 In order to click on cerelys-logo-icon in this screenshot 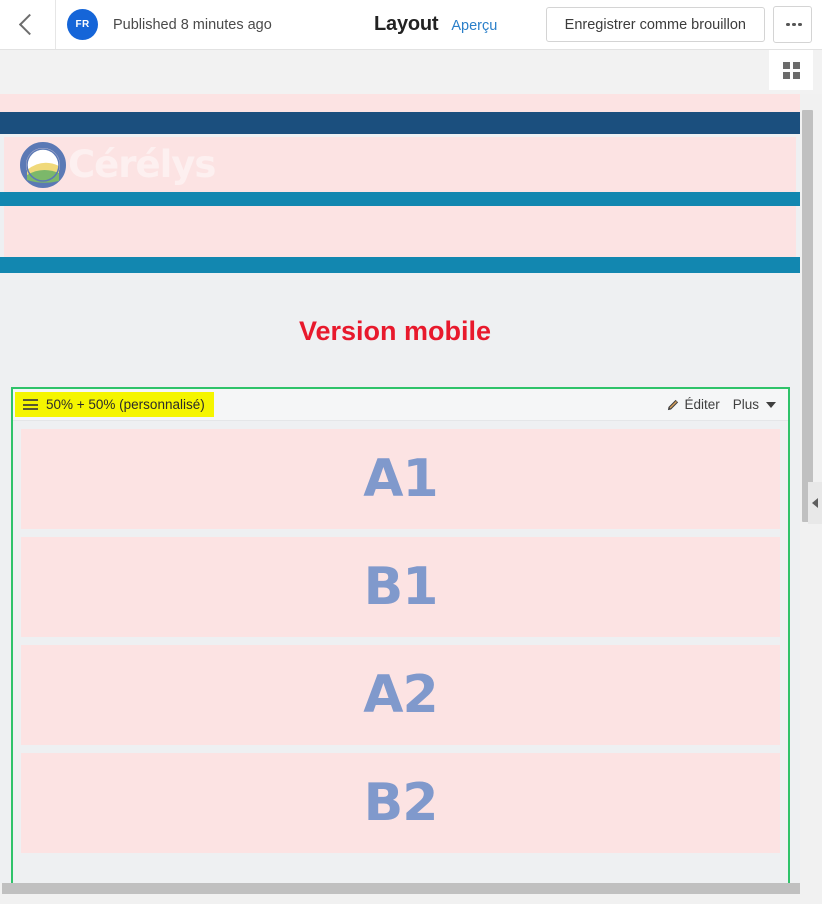, I will do `click(43, 164)`.